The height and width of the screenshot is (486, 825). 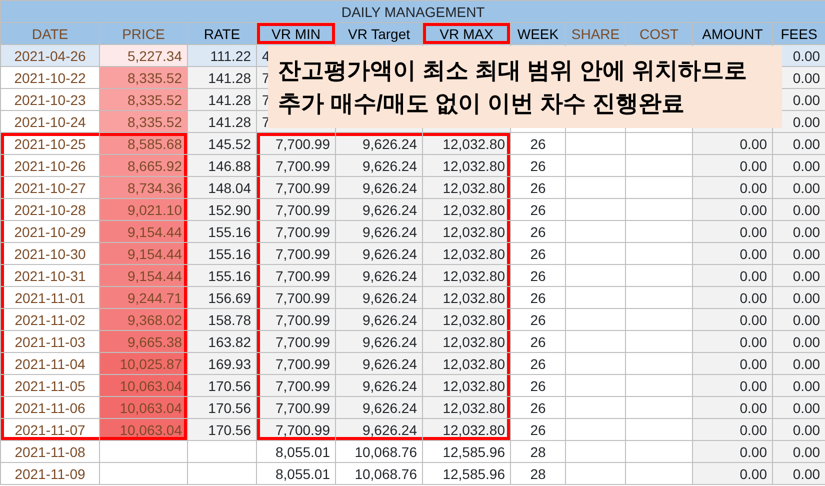 I want to click on table-cell: 9,665.38, so click(x=144, y=341).